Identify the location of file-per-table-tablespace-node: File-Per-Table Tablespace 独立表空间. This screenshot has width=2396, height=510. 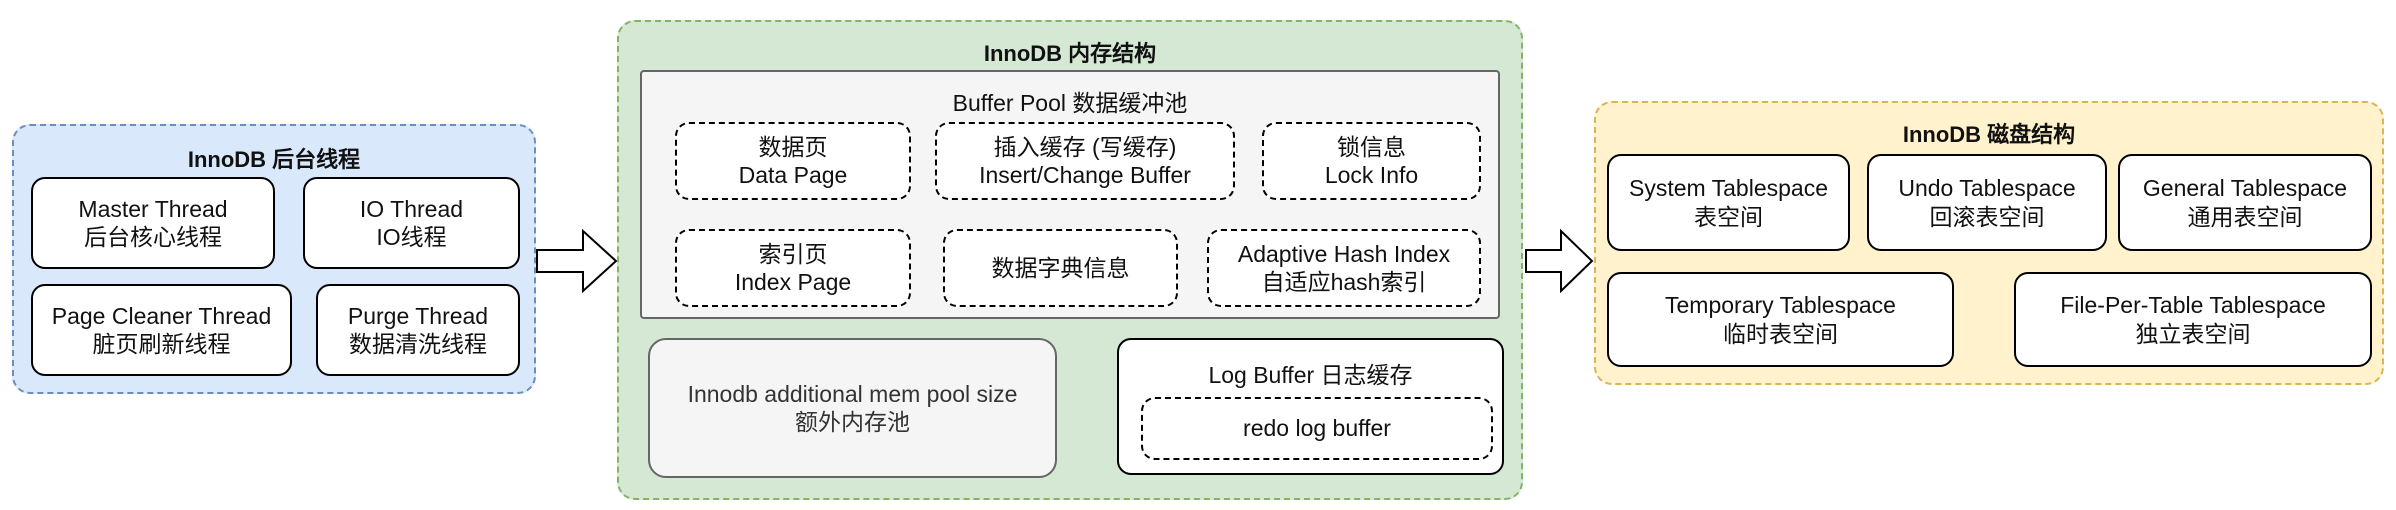
(2193, 319).